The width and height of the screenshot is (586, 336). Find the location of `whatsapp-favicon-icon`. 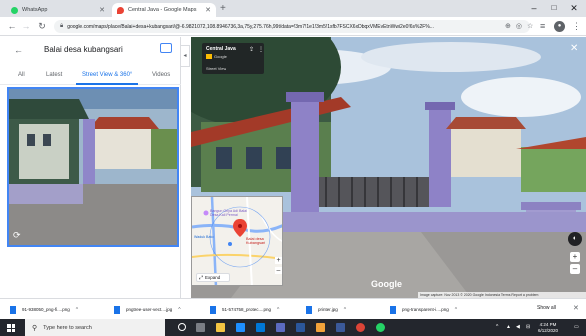

whatsapp-favicon-icon is located at coordinates (14, 10).